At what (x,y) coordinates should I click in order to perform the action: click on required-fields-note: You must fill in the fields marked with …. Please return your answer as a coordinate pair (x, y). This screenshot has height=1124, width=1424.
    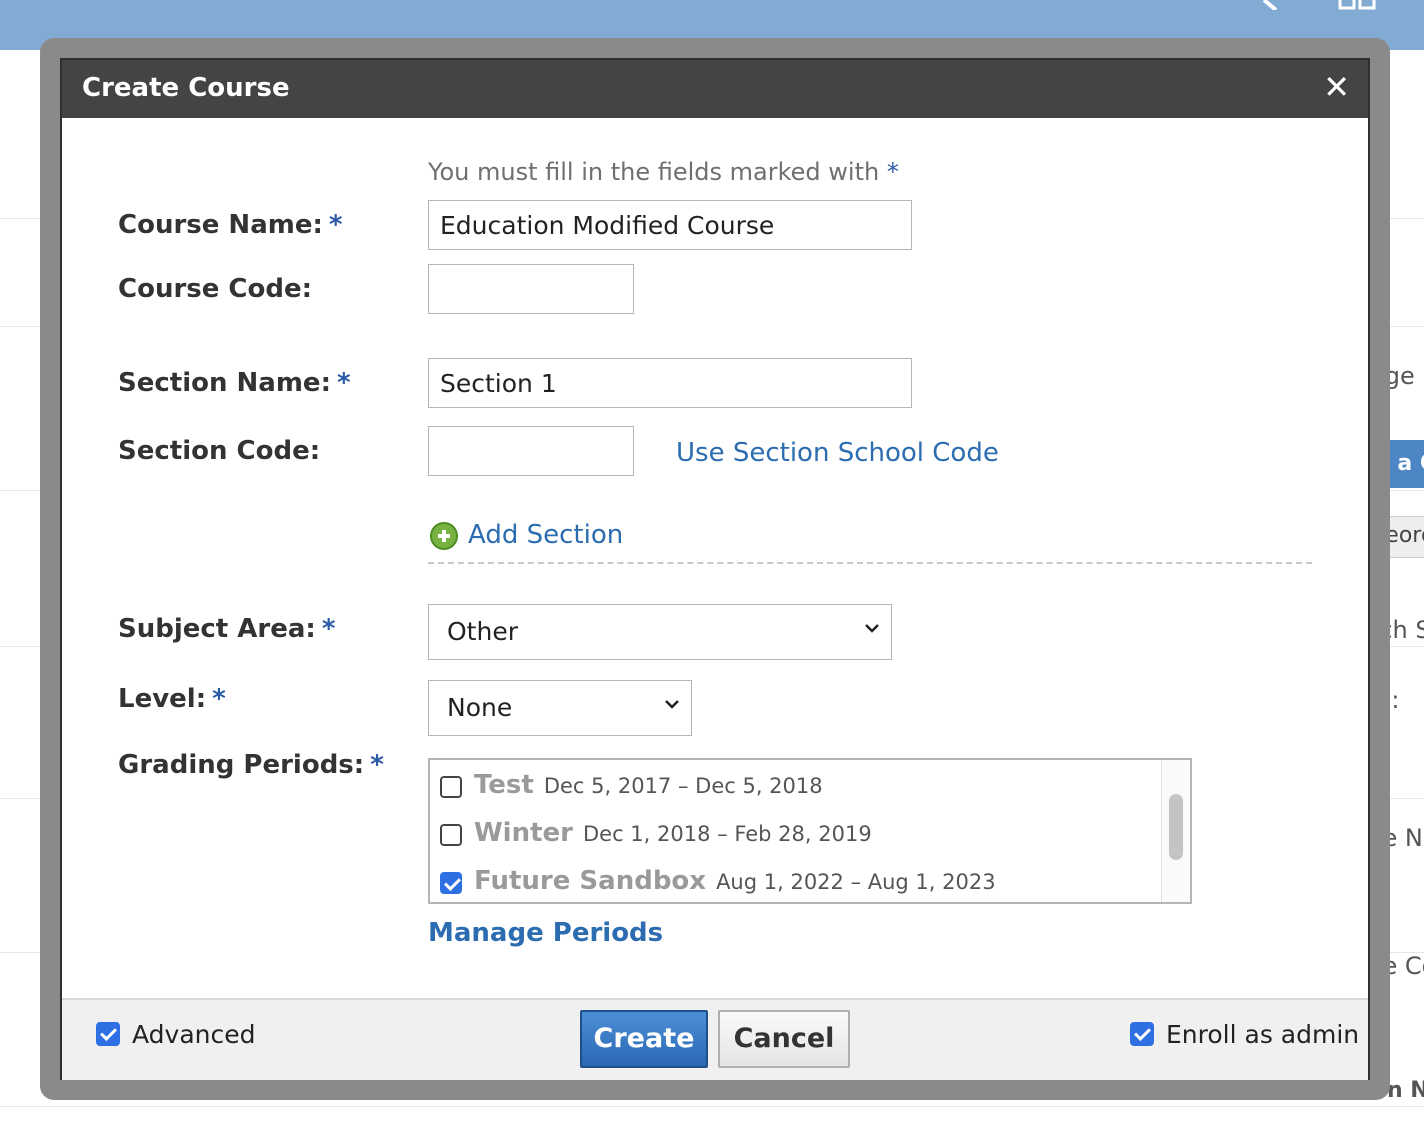
    Looking at the image, I should click on (663, 172).